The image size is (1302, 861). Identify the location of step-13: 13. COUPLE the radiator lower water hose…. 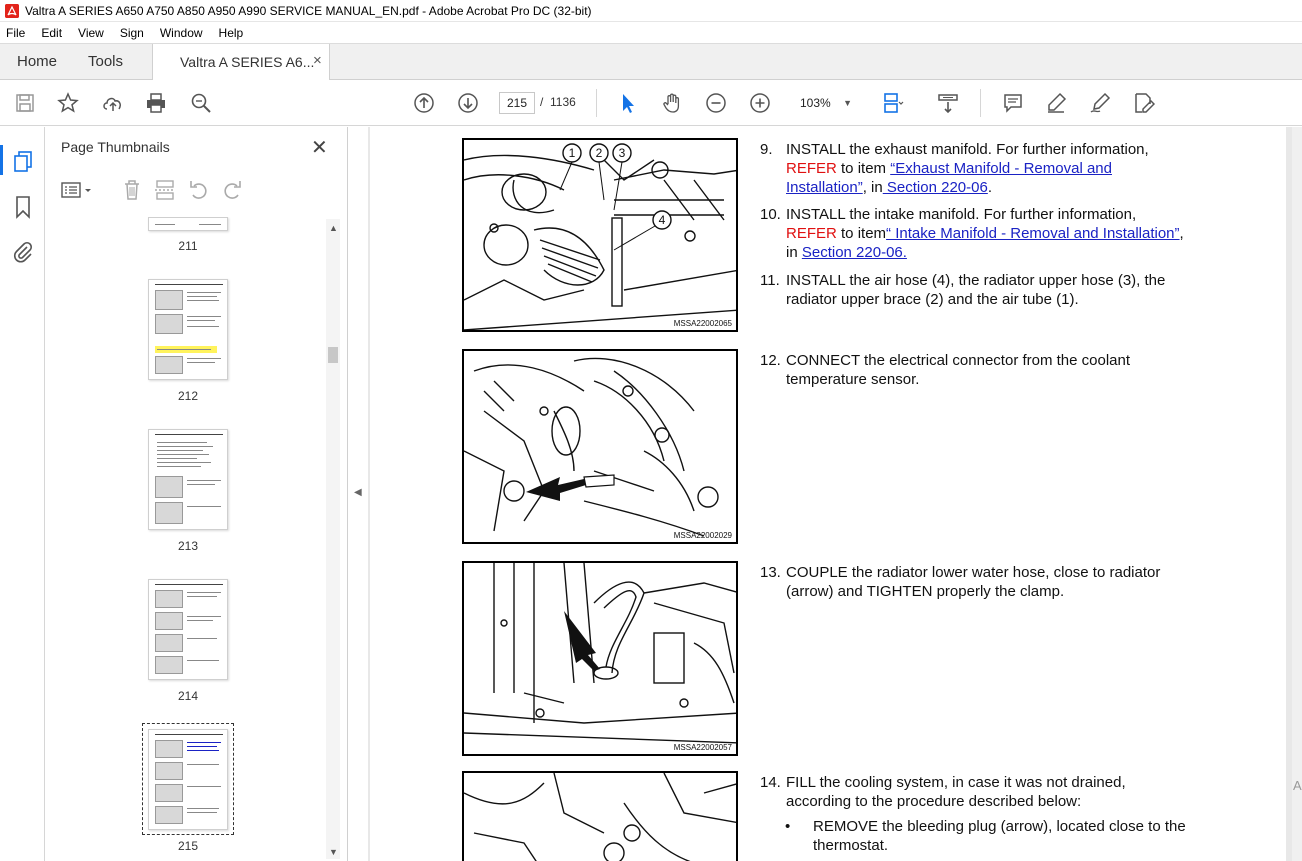
(975, 582).